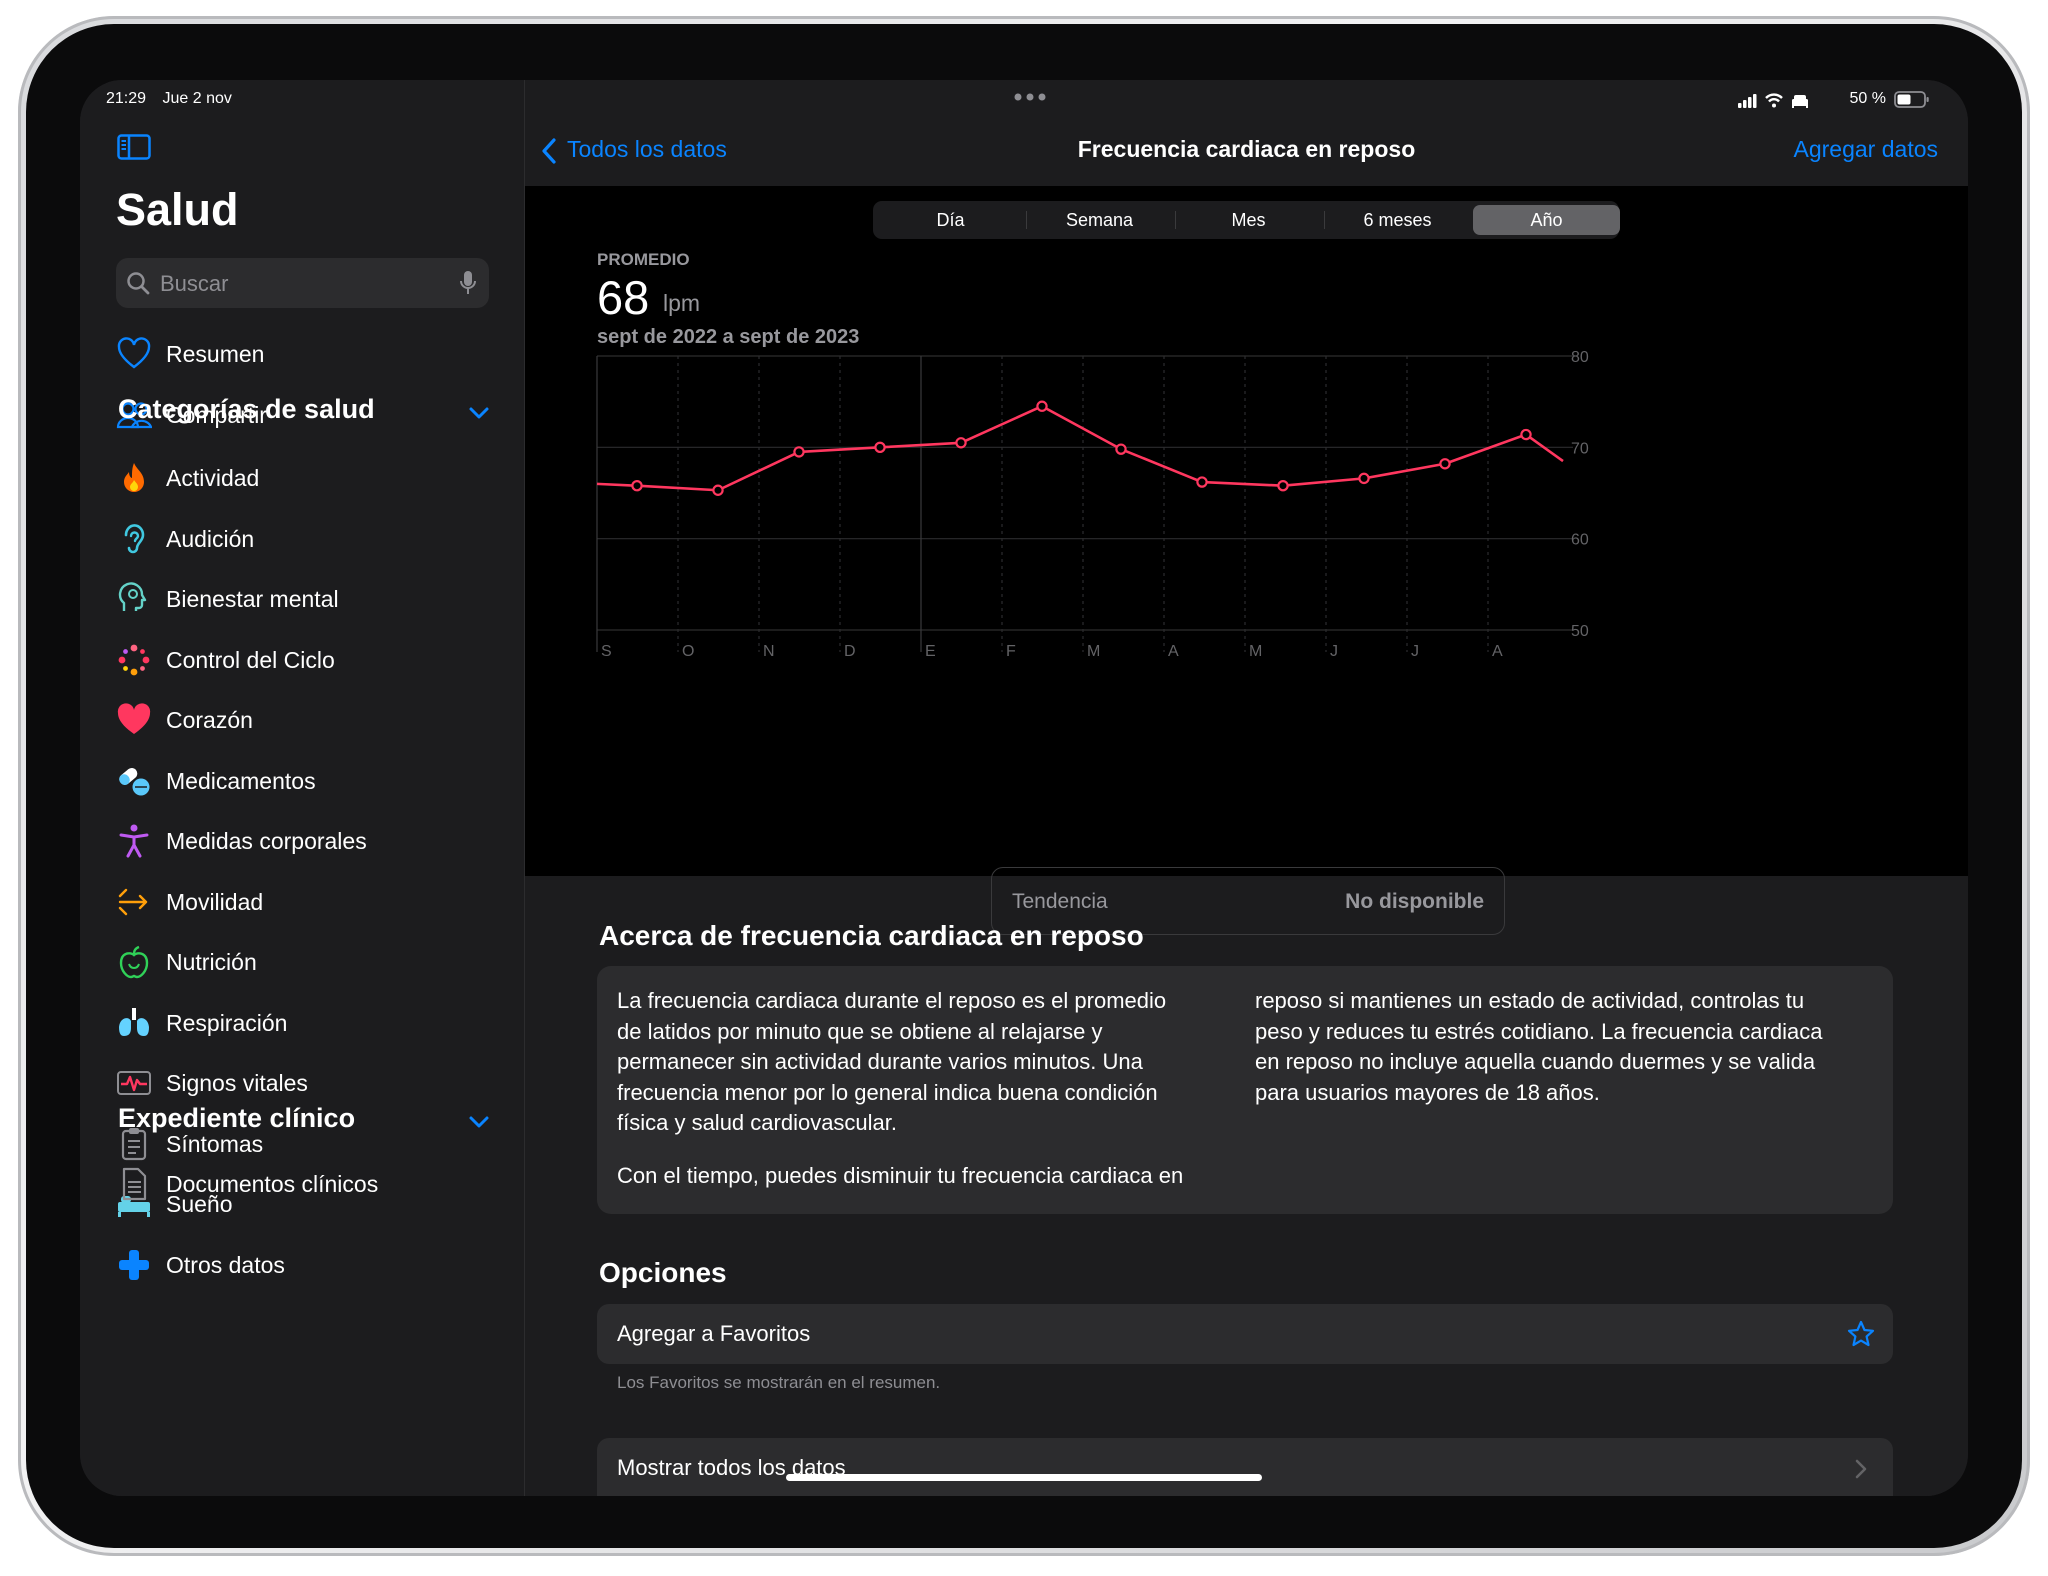 Image resolution: width=2048 pixels, height=1576 pixels. Describe the element at coordinates (1414, 901) in the screenshot. I see `trend-value: No disponible` at that location.